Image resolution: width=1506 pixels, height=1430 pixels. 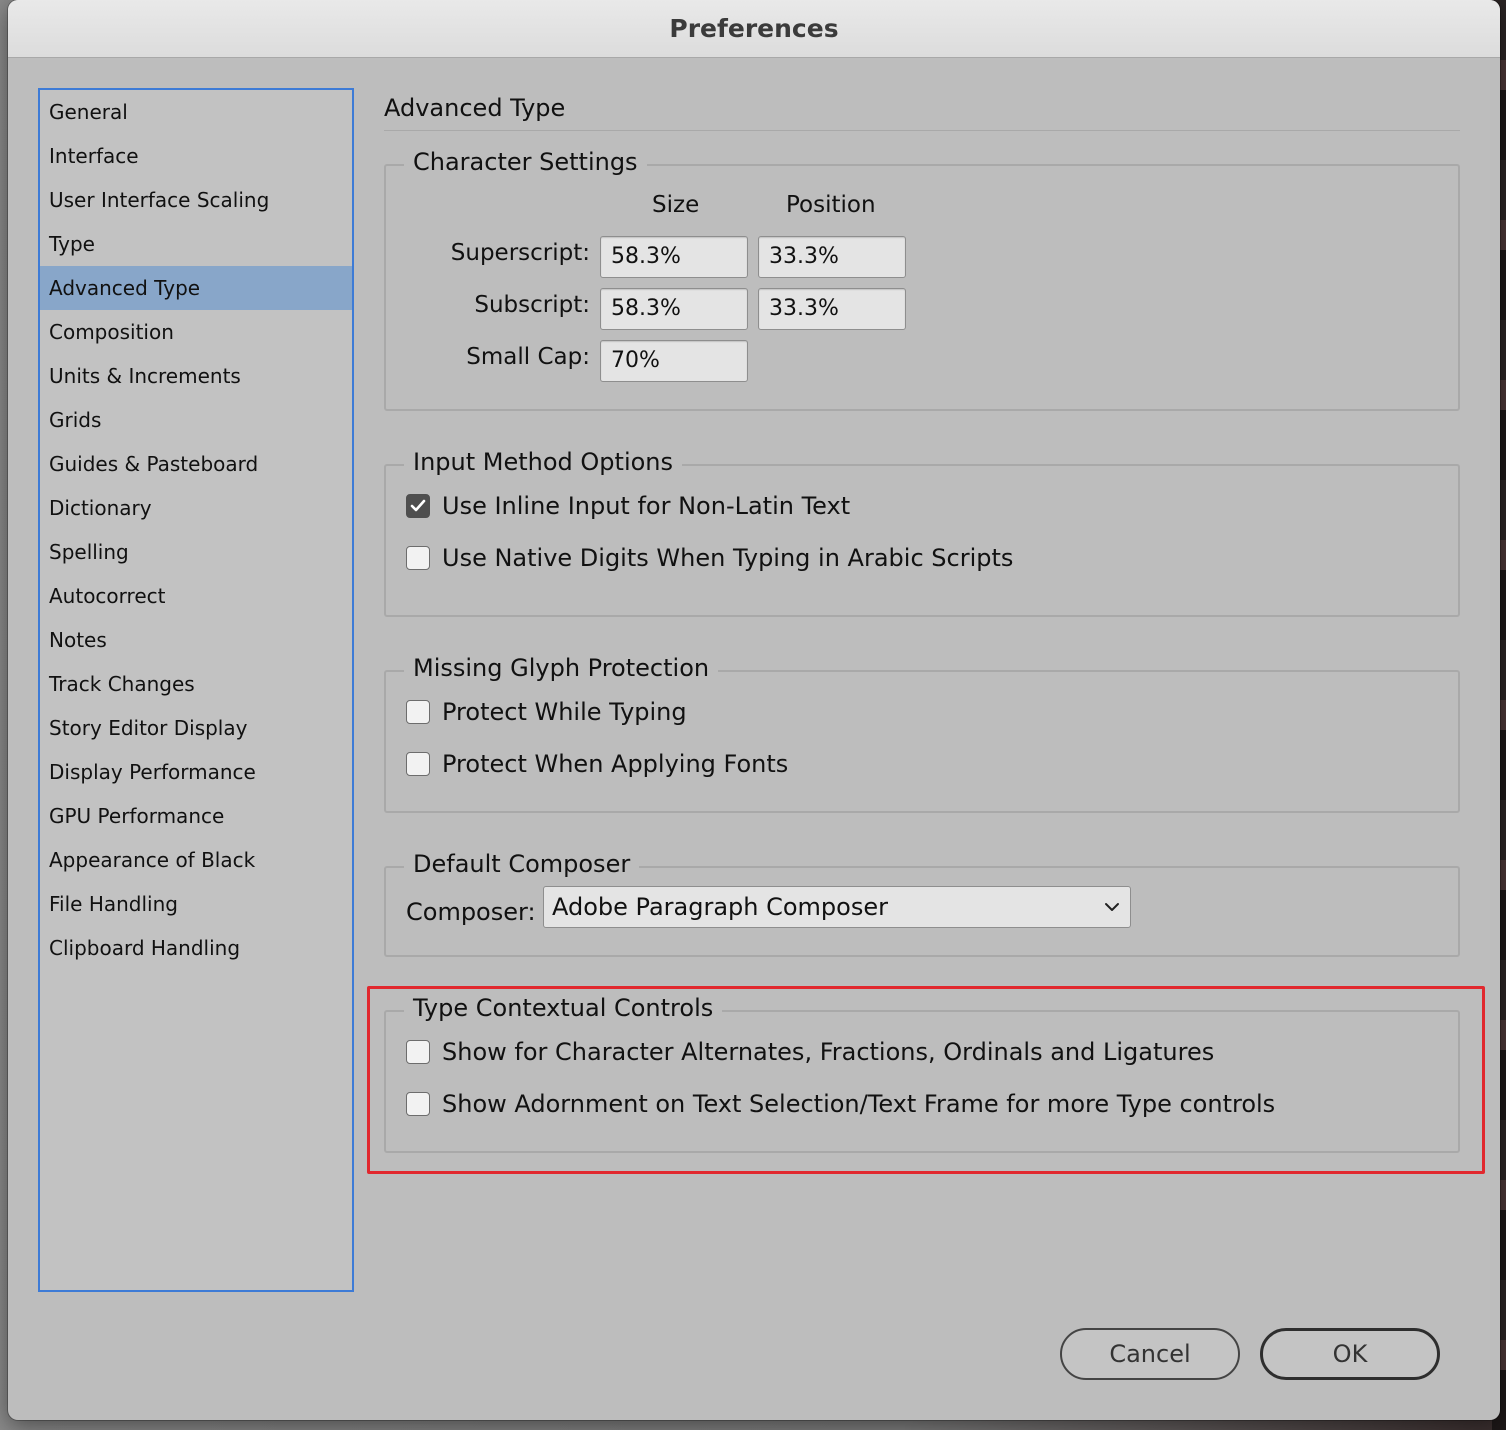 What do you see at coordinates (1112, 907) in the screenshot?
I see `chevron-down-icon` at bounding box center [1112, 907].